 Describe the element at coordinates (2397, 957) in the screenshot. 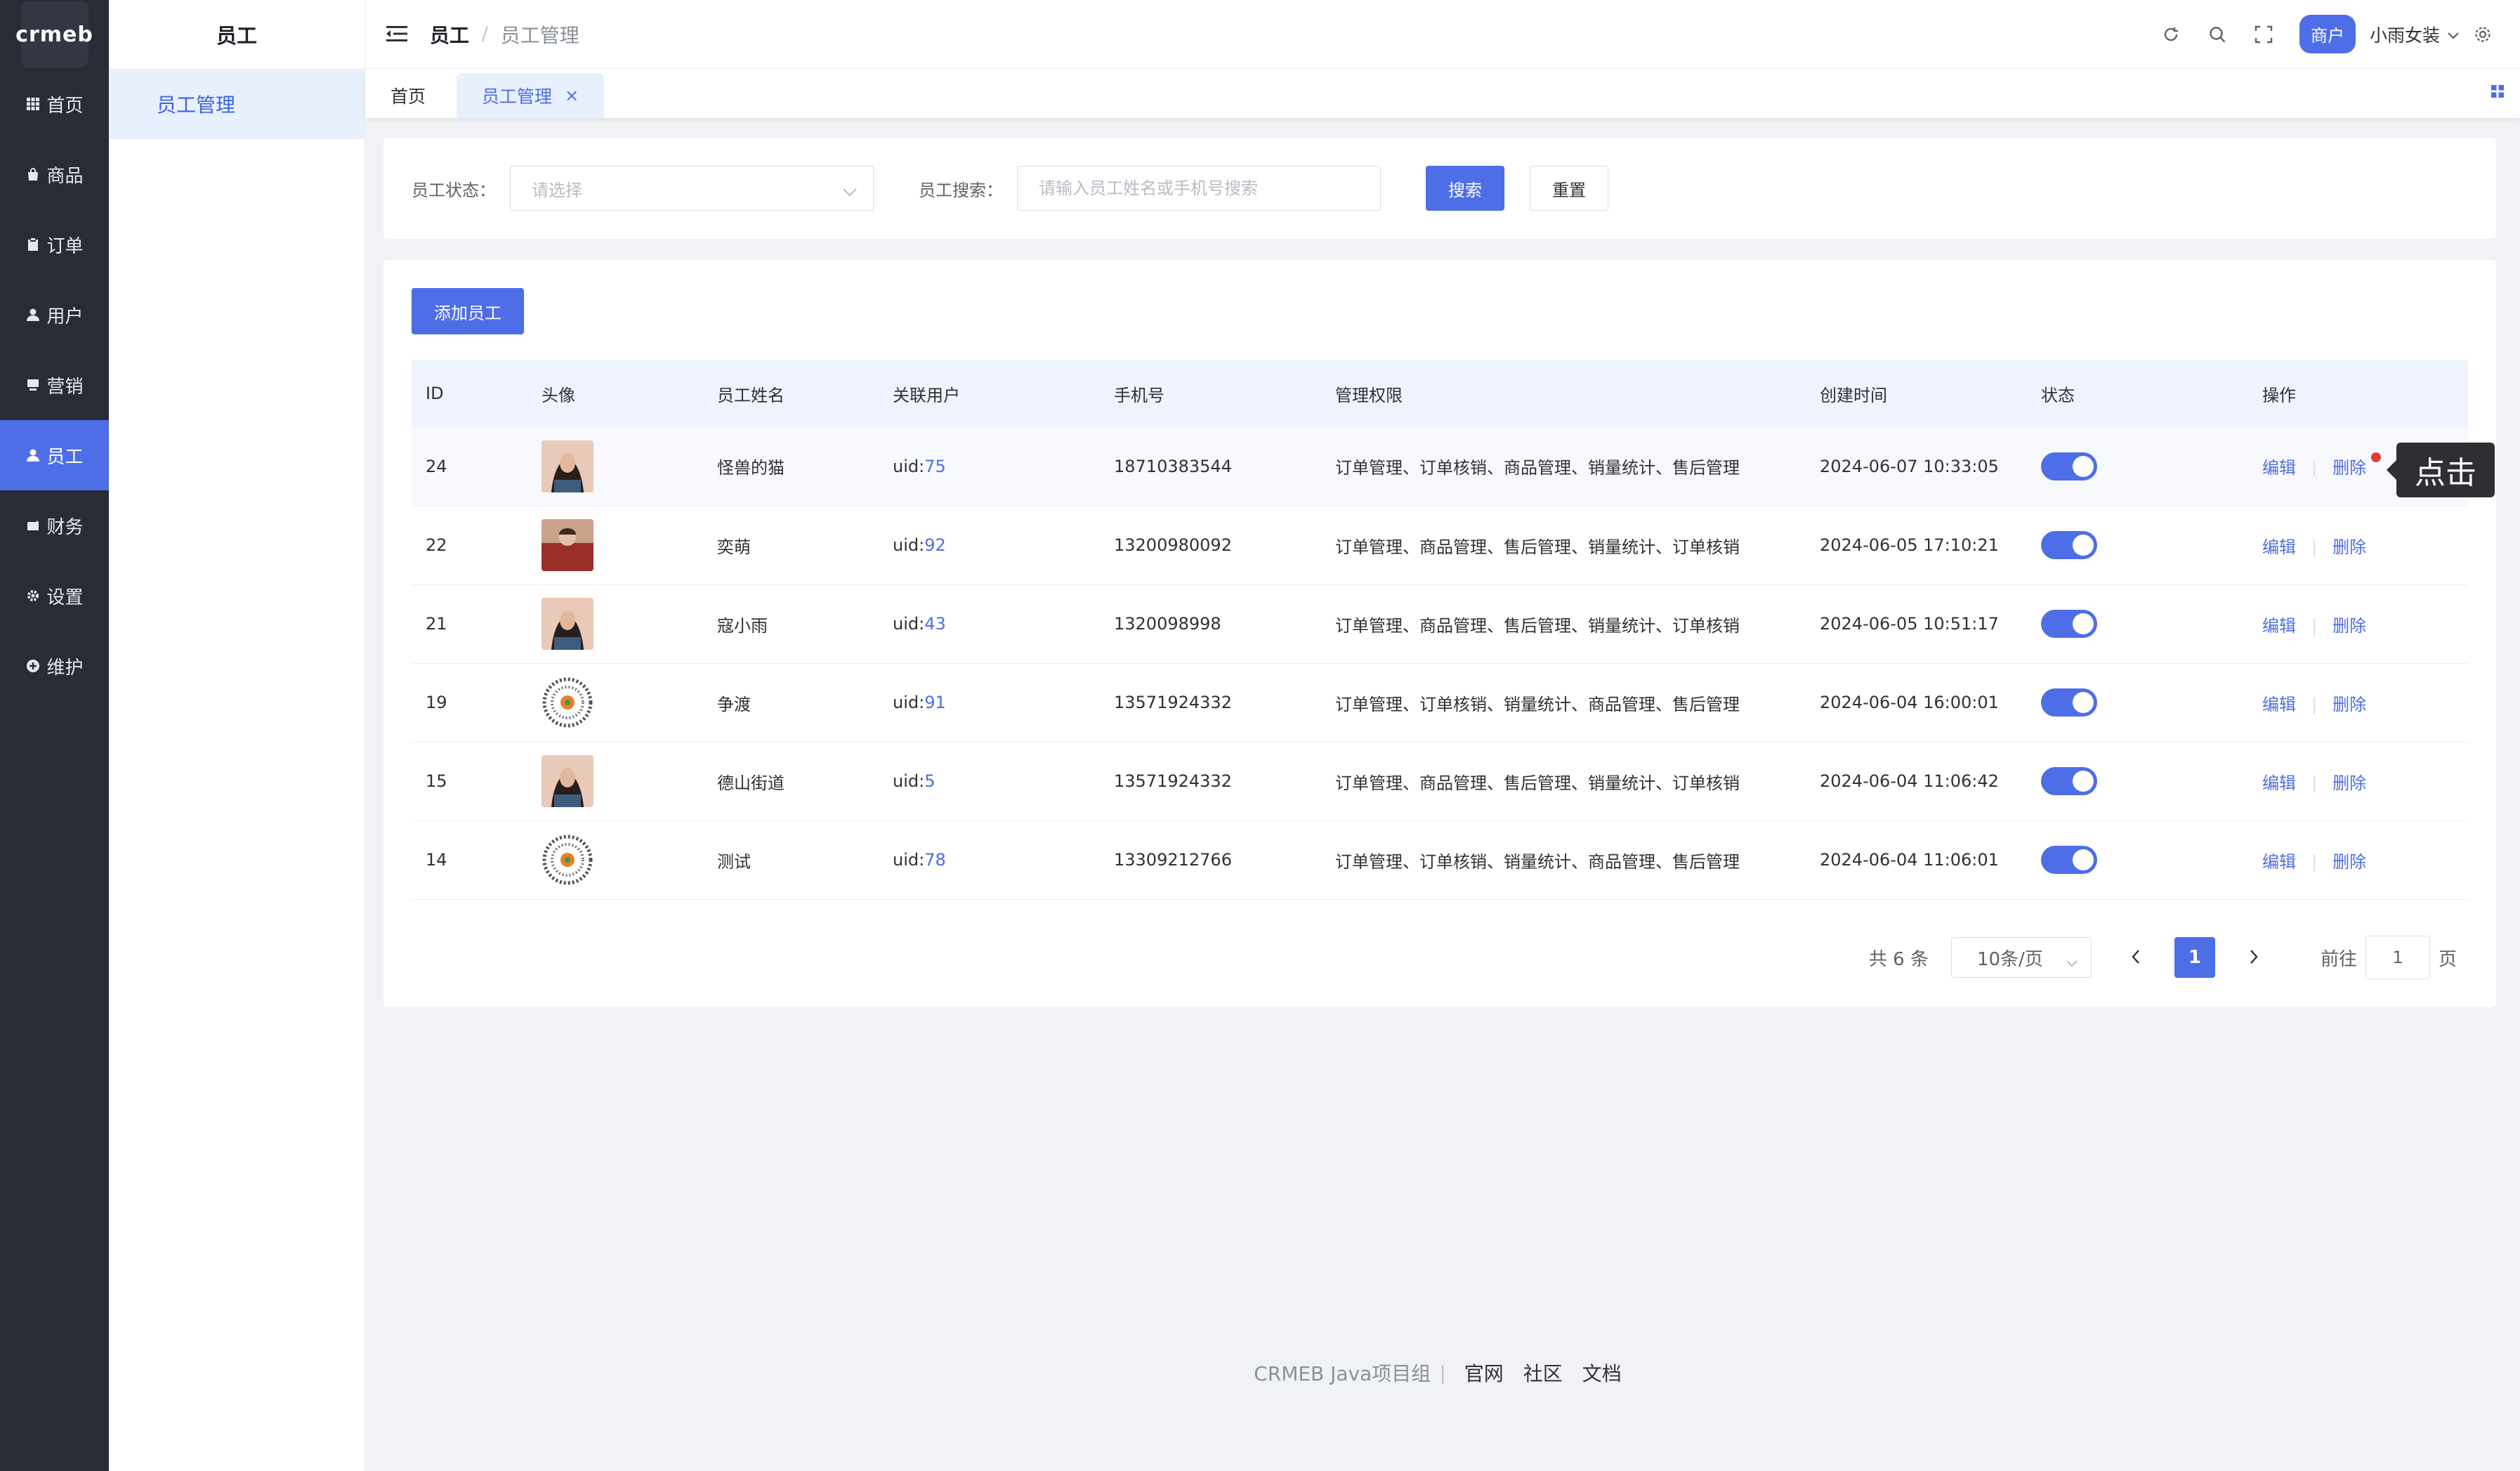

I see `goto-page-input` at that location.